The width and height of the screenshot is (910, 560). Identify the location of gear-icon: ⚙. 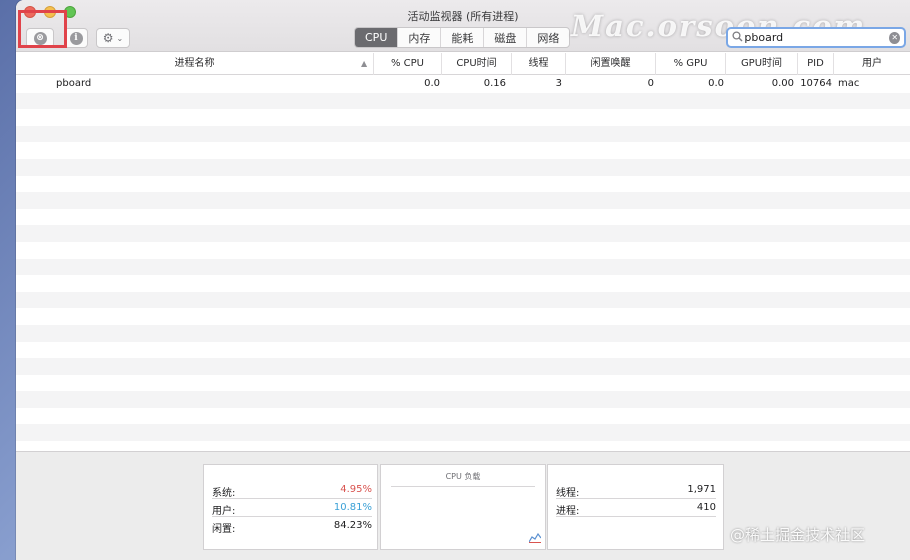
(108, 38).